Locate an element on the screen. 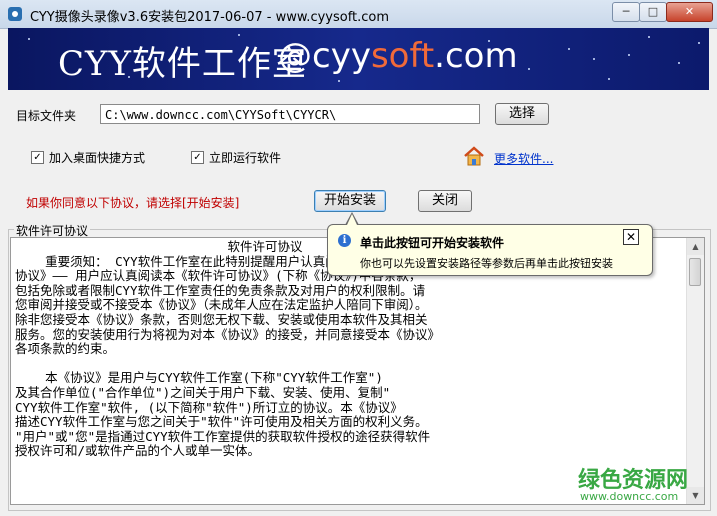 The width and height of the screenshot is (717, 516). brand-suffix: .com is located at coordinates (476, 56).